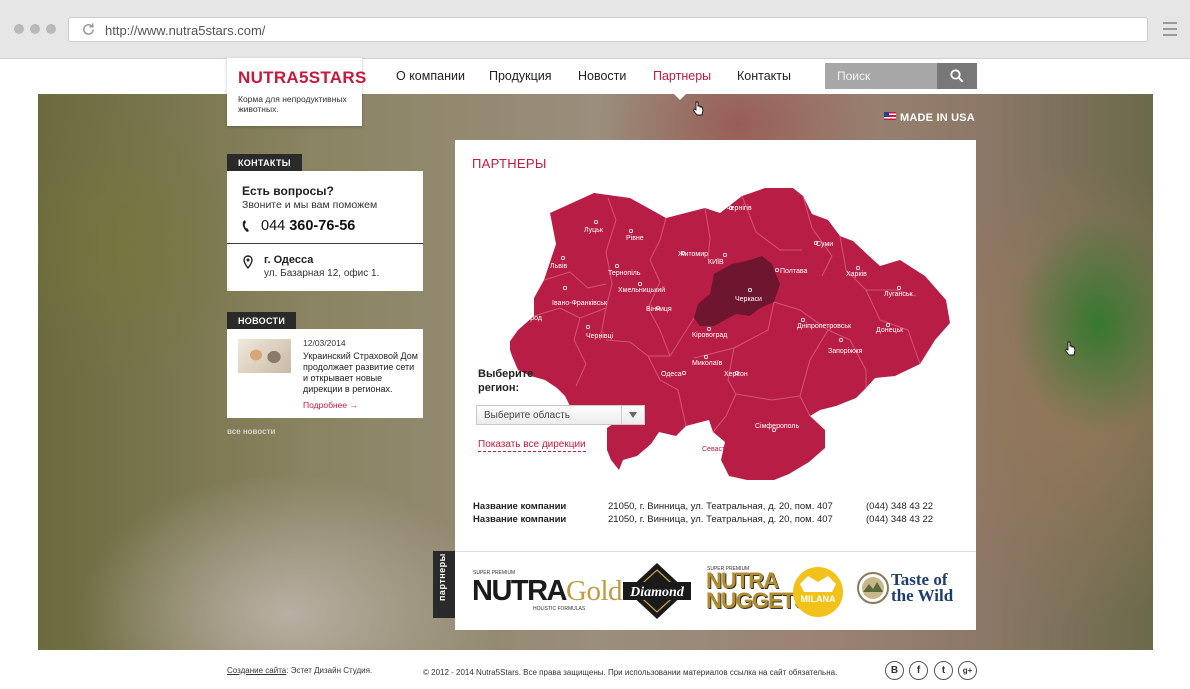 The height and width of the screenshot is (689, 1190). I want to click on map-label: Севастополь, so click(723, 449).